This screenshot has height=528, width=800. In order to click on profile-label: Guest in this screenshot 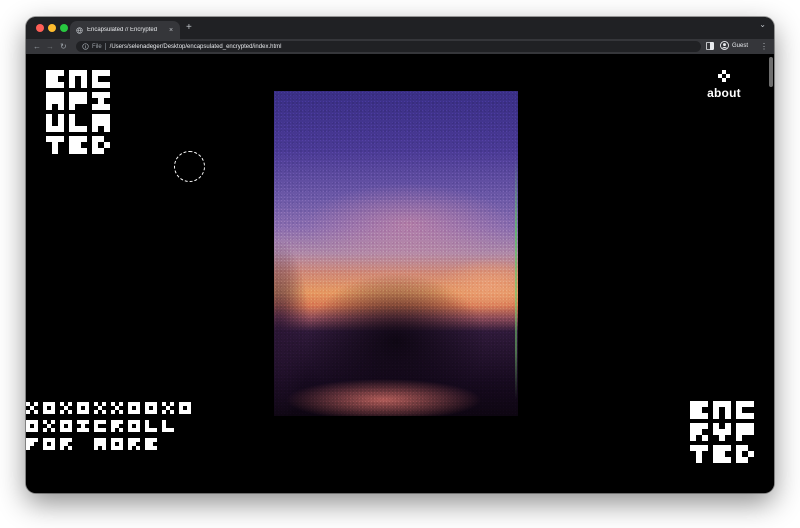, I will do `click(740, 45)`.